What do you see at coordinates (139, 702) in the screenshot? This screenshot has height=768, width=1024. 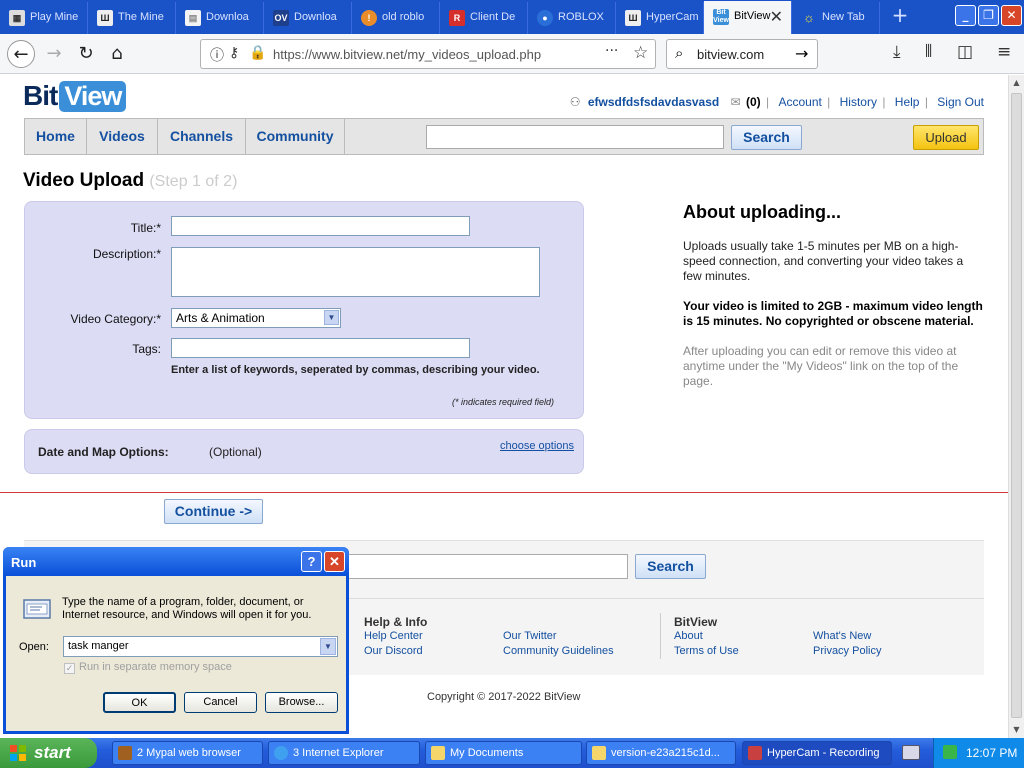 I see `ok-button: OK` at bounding box center [139, 702].